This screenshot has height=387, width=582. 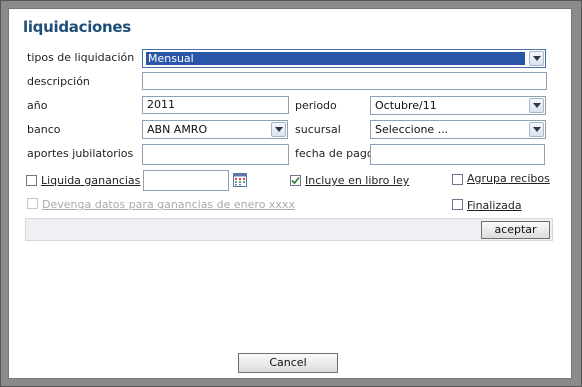 What do you see at coordinates (334, 153) in the screenshot?
I see `fecha-label: fecha de pago` at bounding box center [334, 153].